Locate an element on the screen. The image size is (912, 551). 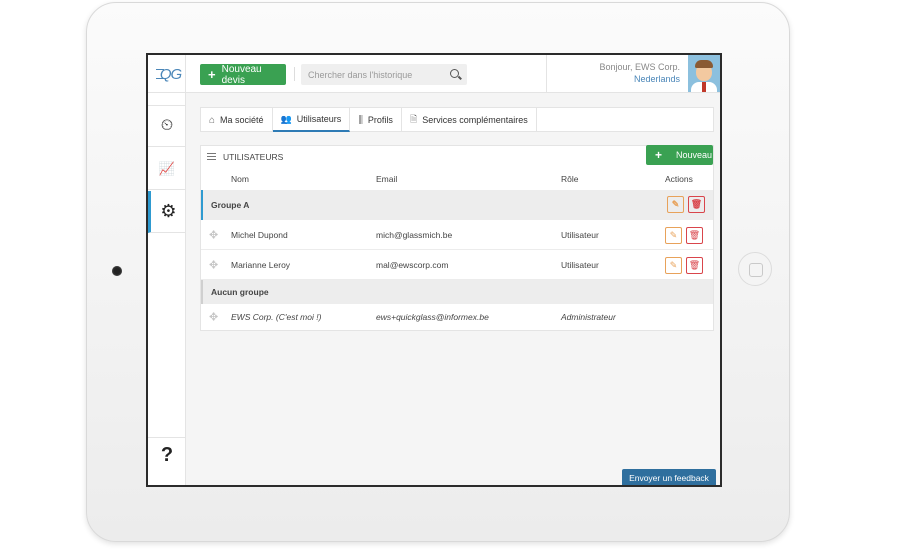
tab-utilisateurs: 👥 Utilisateurs is located at coordinates (311, 120).